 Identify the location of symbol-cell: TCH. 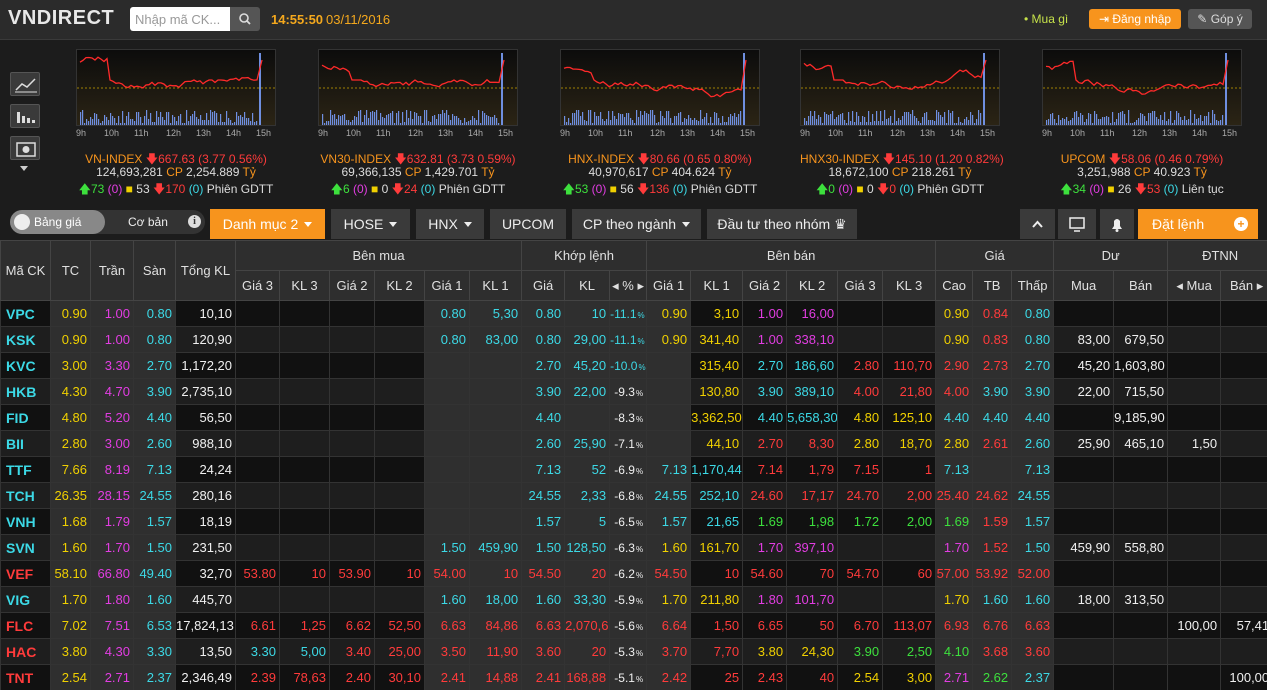
(25, 495).